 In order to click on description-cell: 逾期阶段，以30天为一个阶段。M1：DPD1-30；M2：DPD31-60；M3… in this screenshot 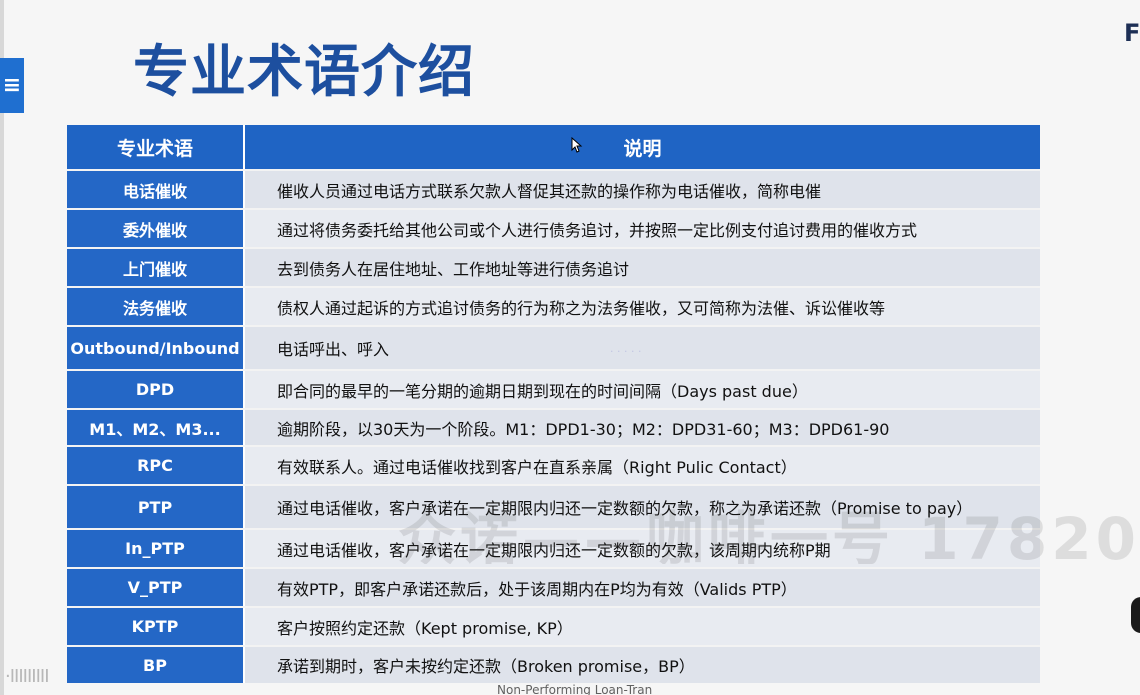, I will do `click(642, 427)`.